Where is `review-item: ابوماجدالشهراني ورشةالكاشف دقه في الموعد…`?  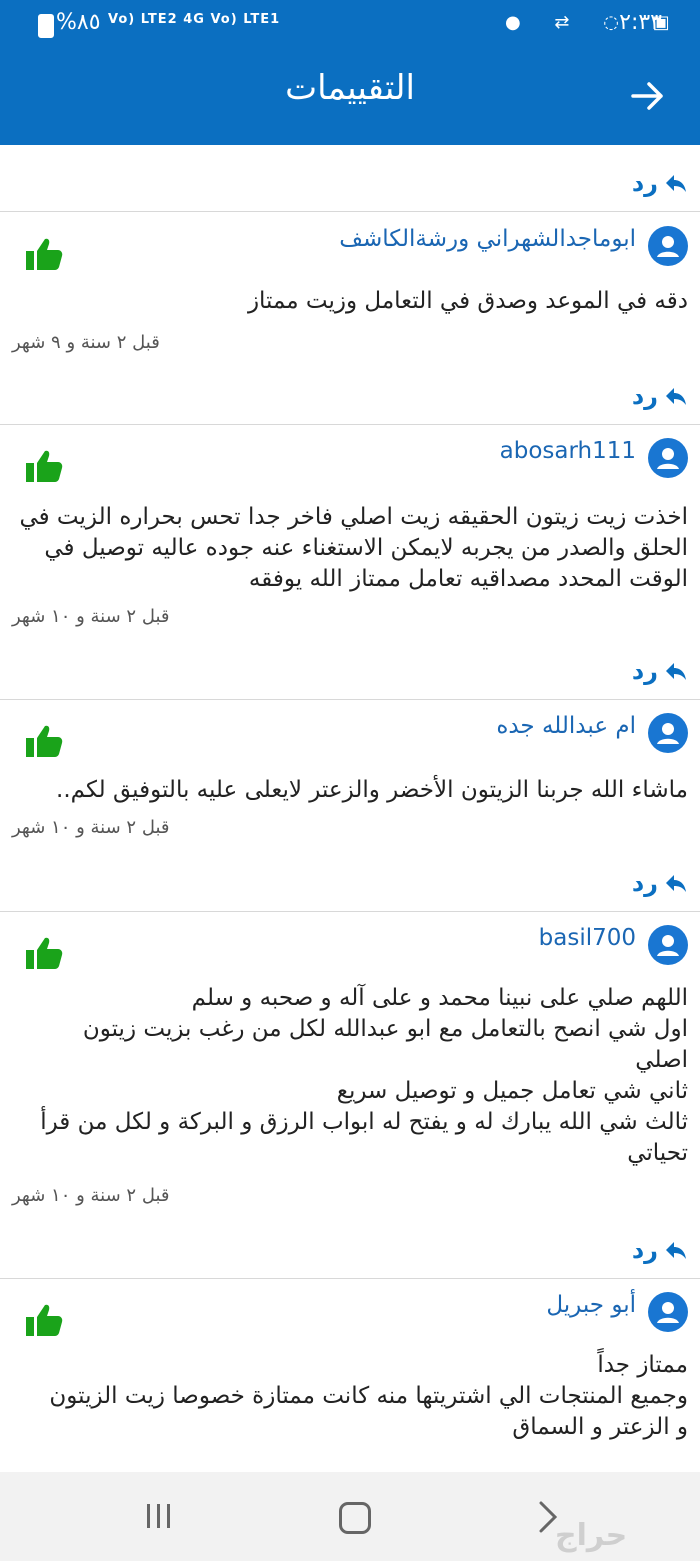 review-item: ابوماجدالشهراني ورشةالكاشف دقه في الموعد… is located at coordinates (350, 318).